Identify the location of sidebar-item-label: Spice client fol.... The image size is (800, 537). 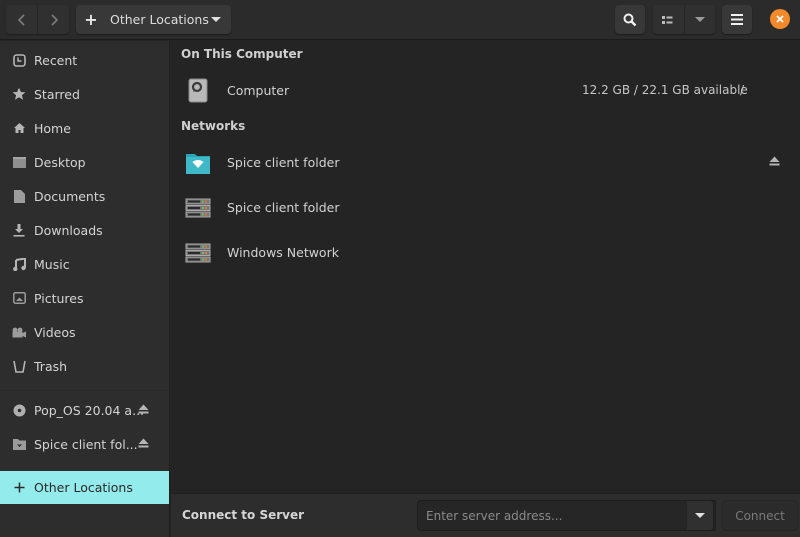
(86, 444).